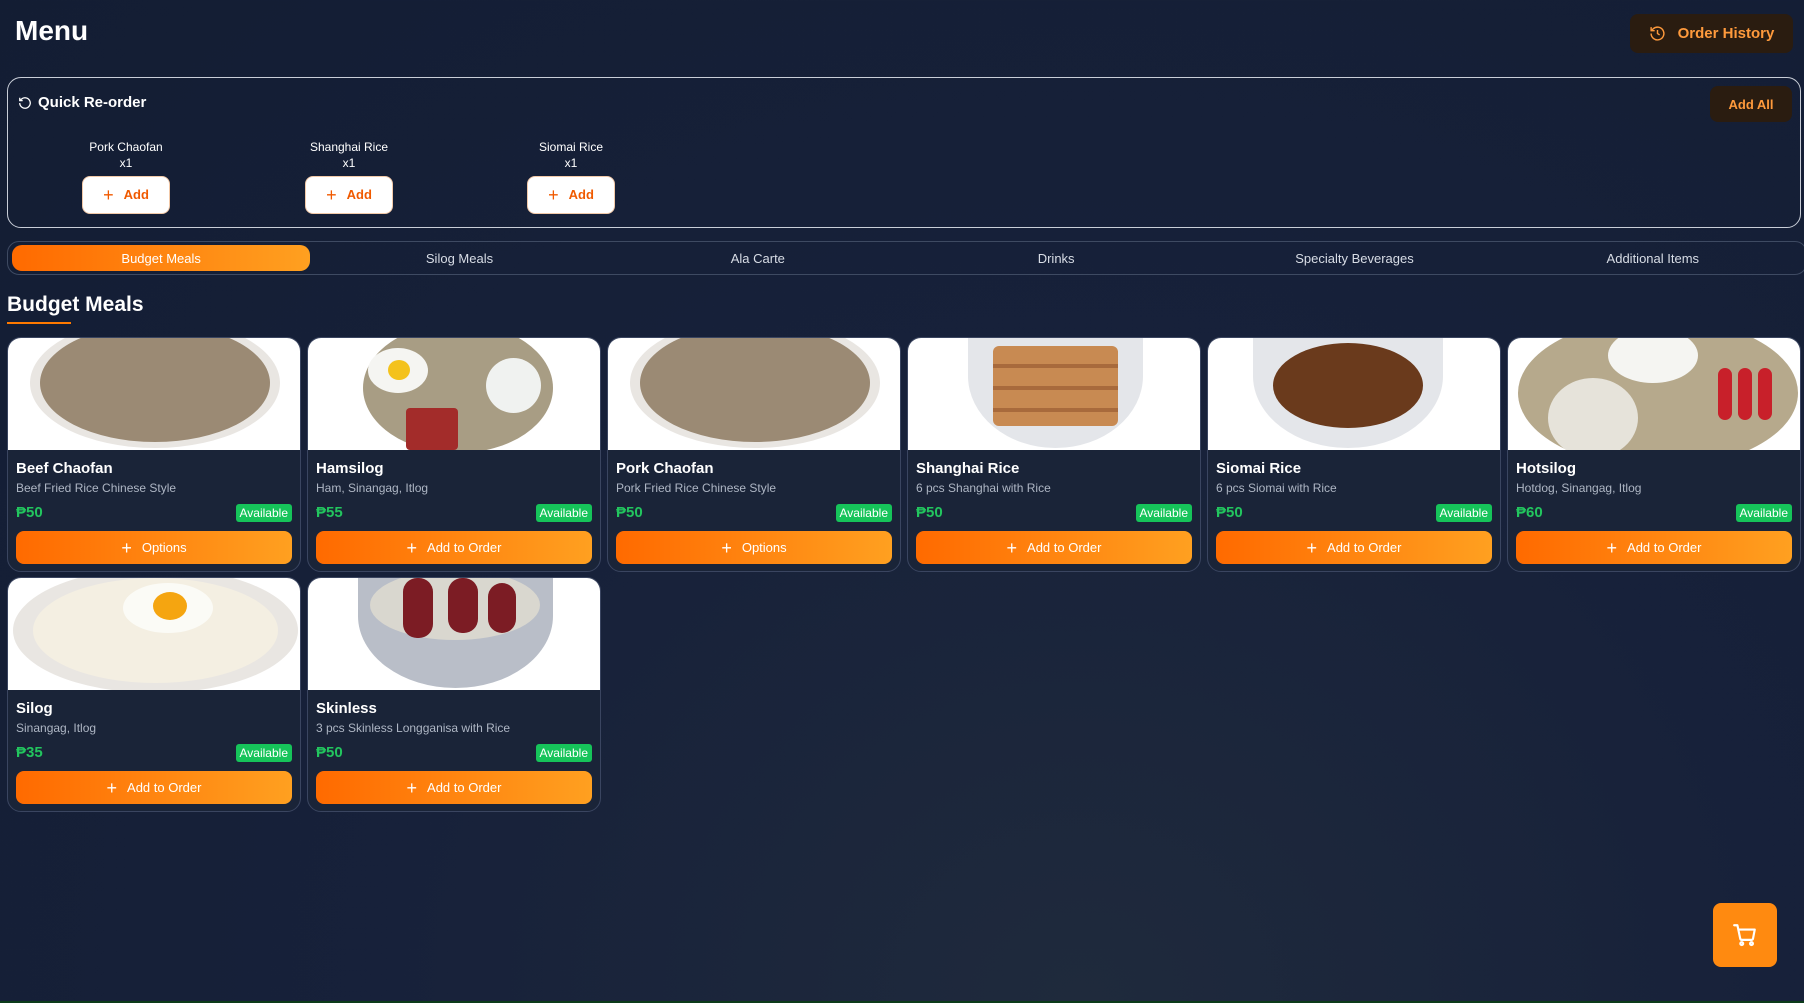  I want to click on quick-reorder-title-text: Quick Re-order, so click(92, 102).